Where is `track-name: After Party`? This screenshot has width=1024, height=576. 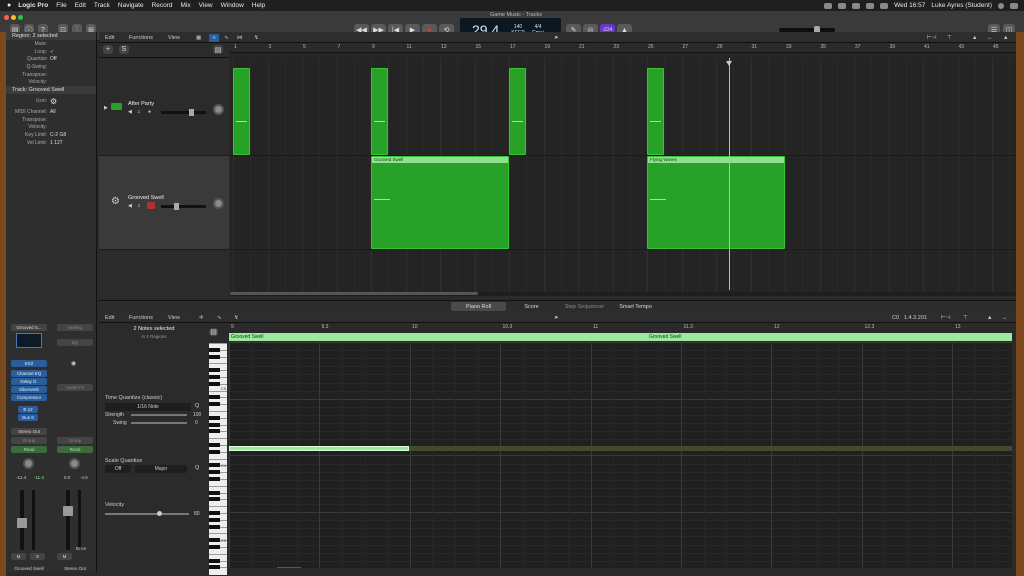
track-name: After Party is located at coordinates (141, 104).